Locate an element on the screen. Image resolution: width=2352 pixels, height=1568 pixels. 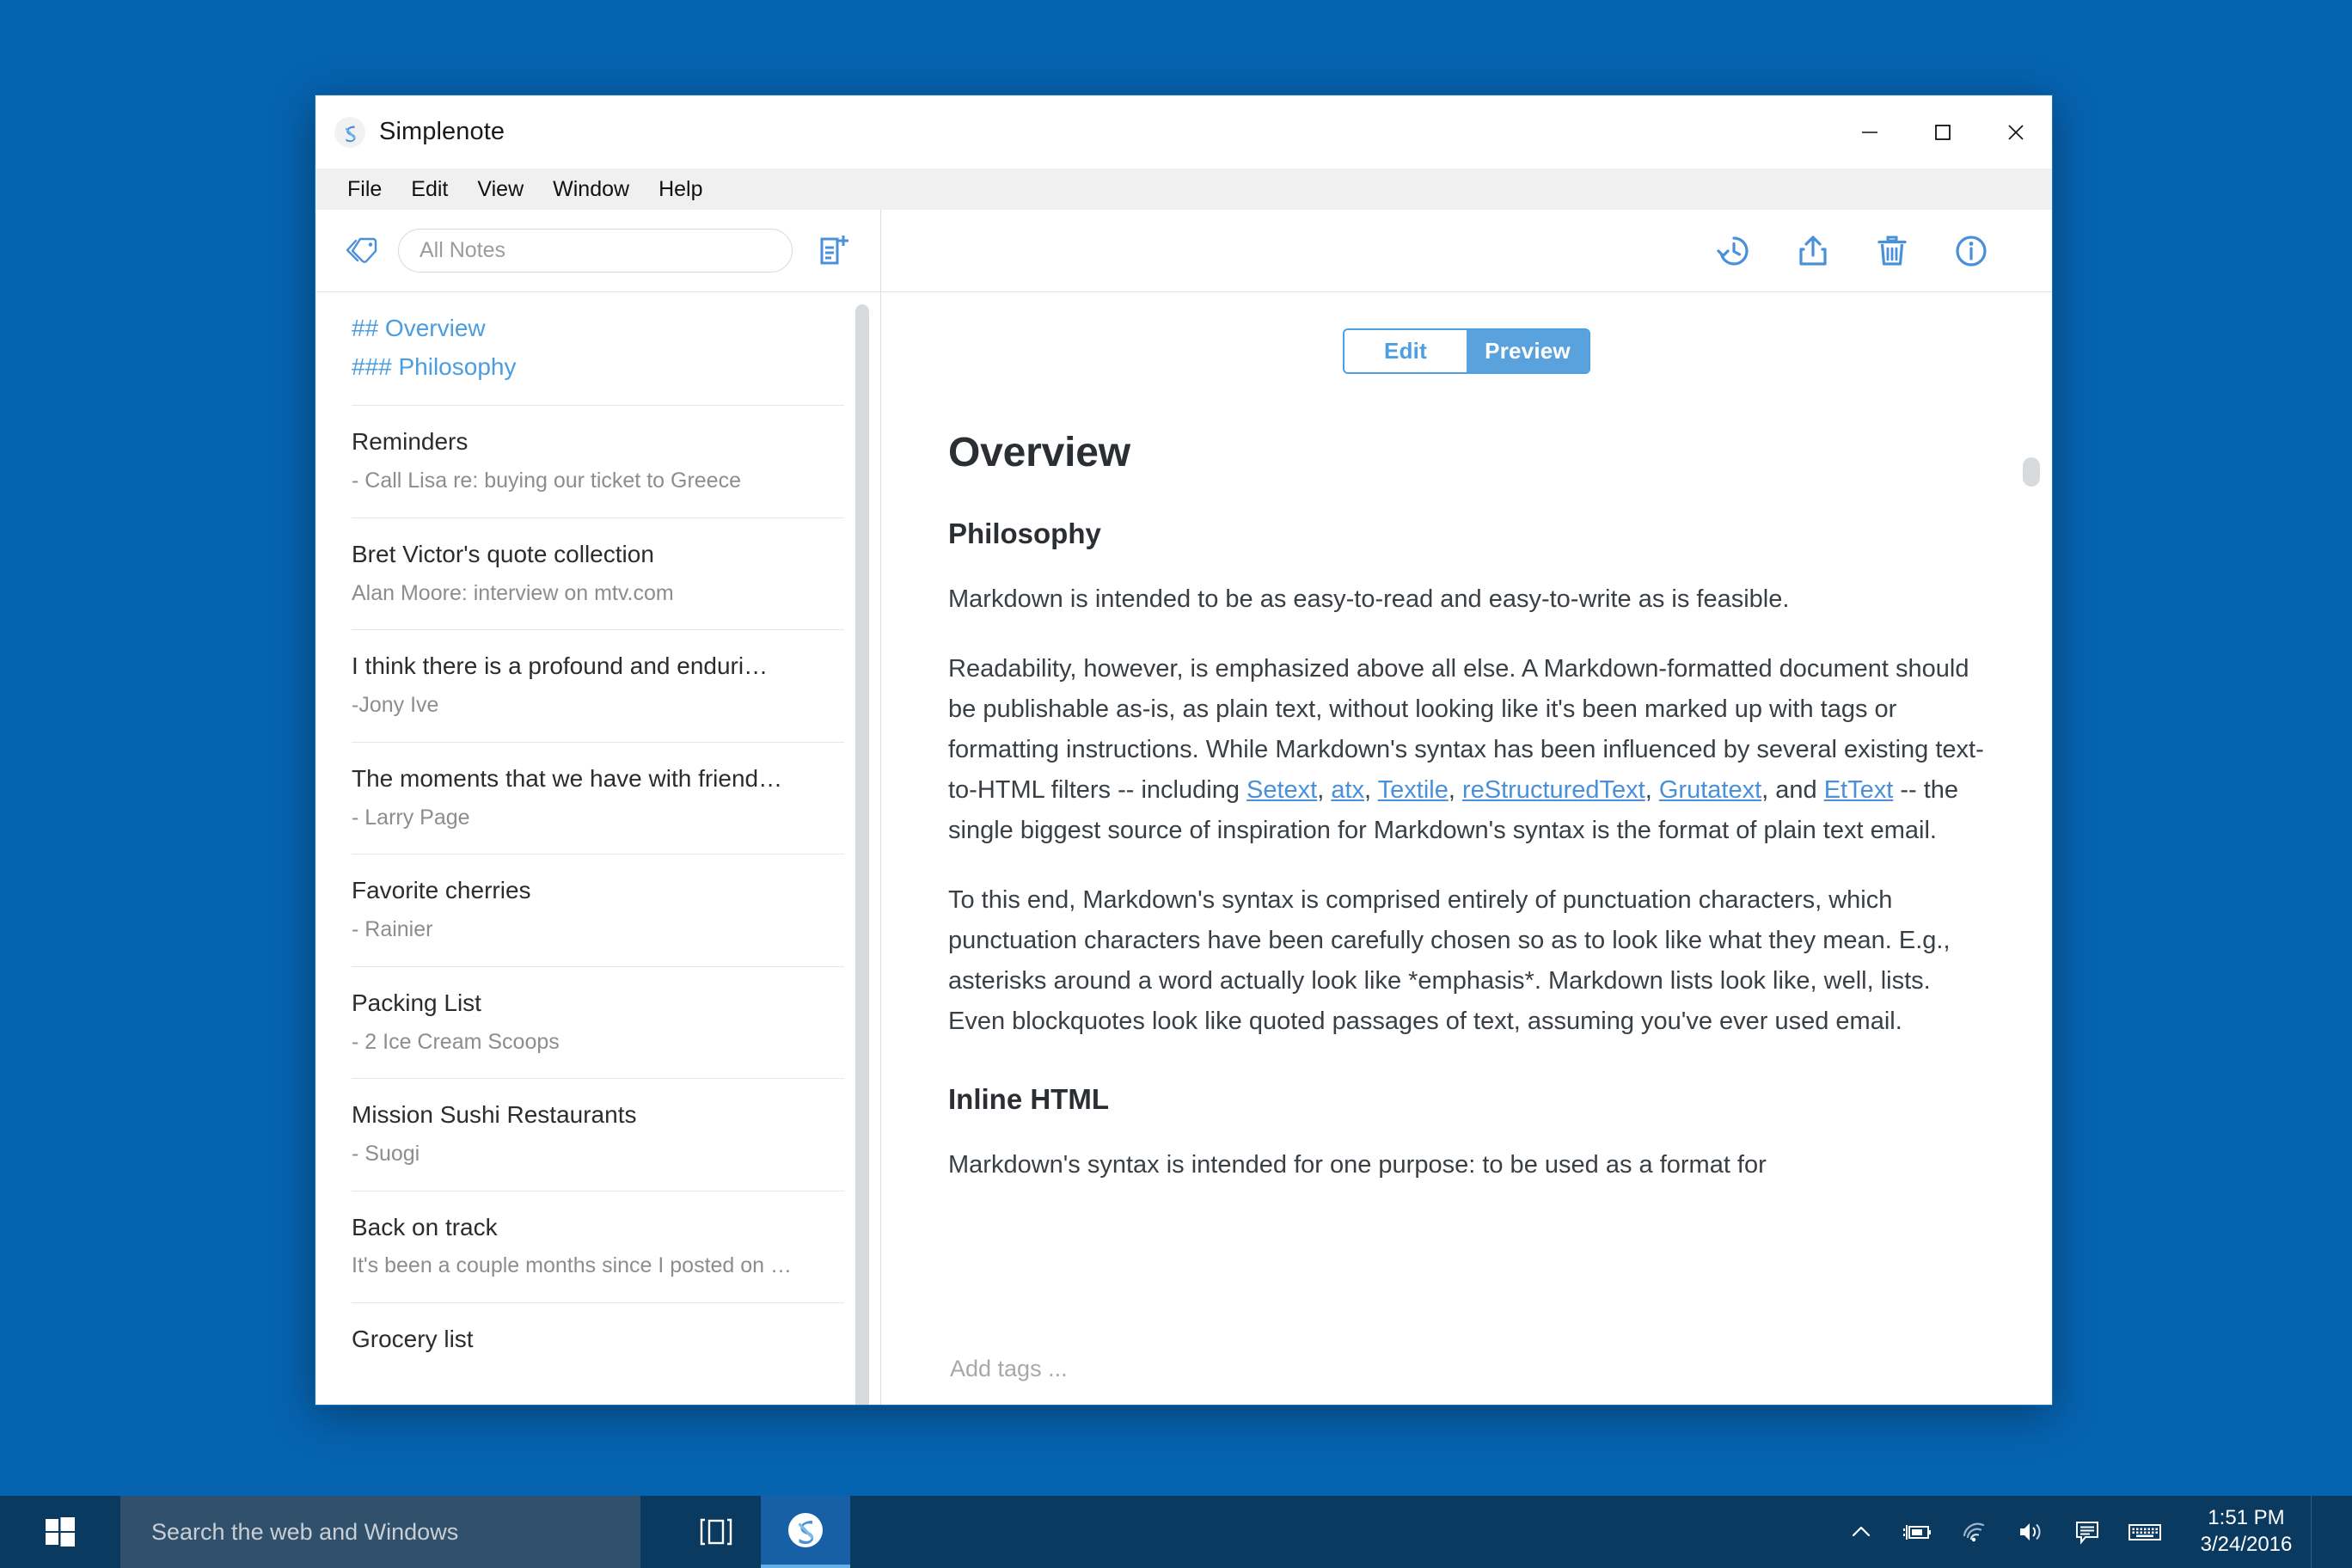
search-input is located at coordinates (595, 251).